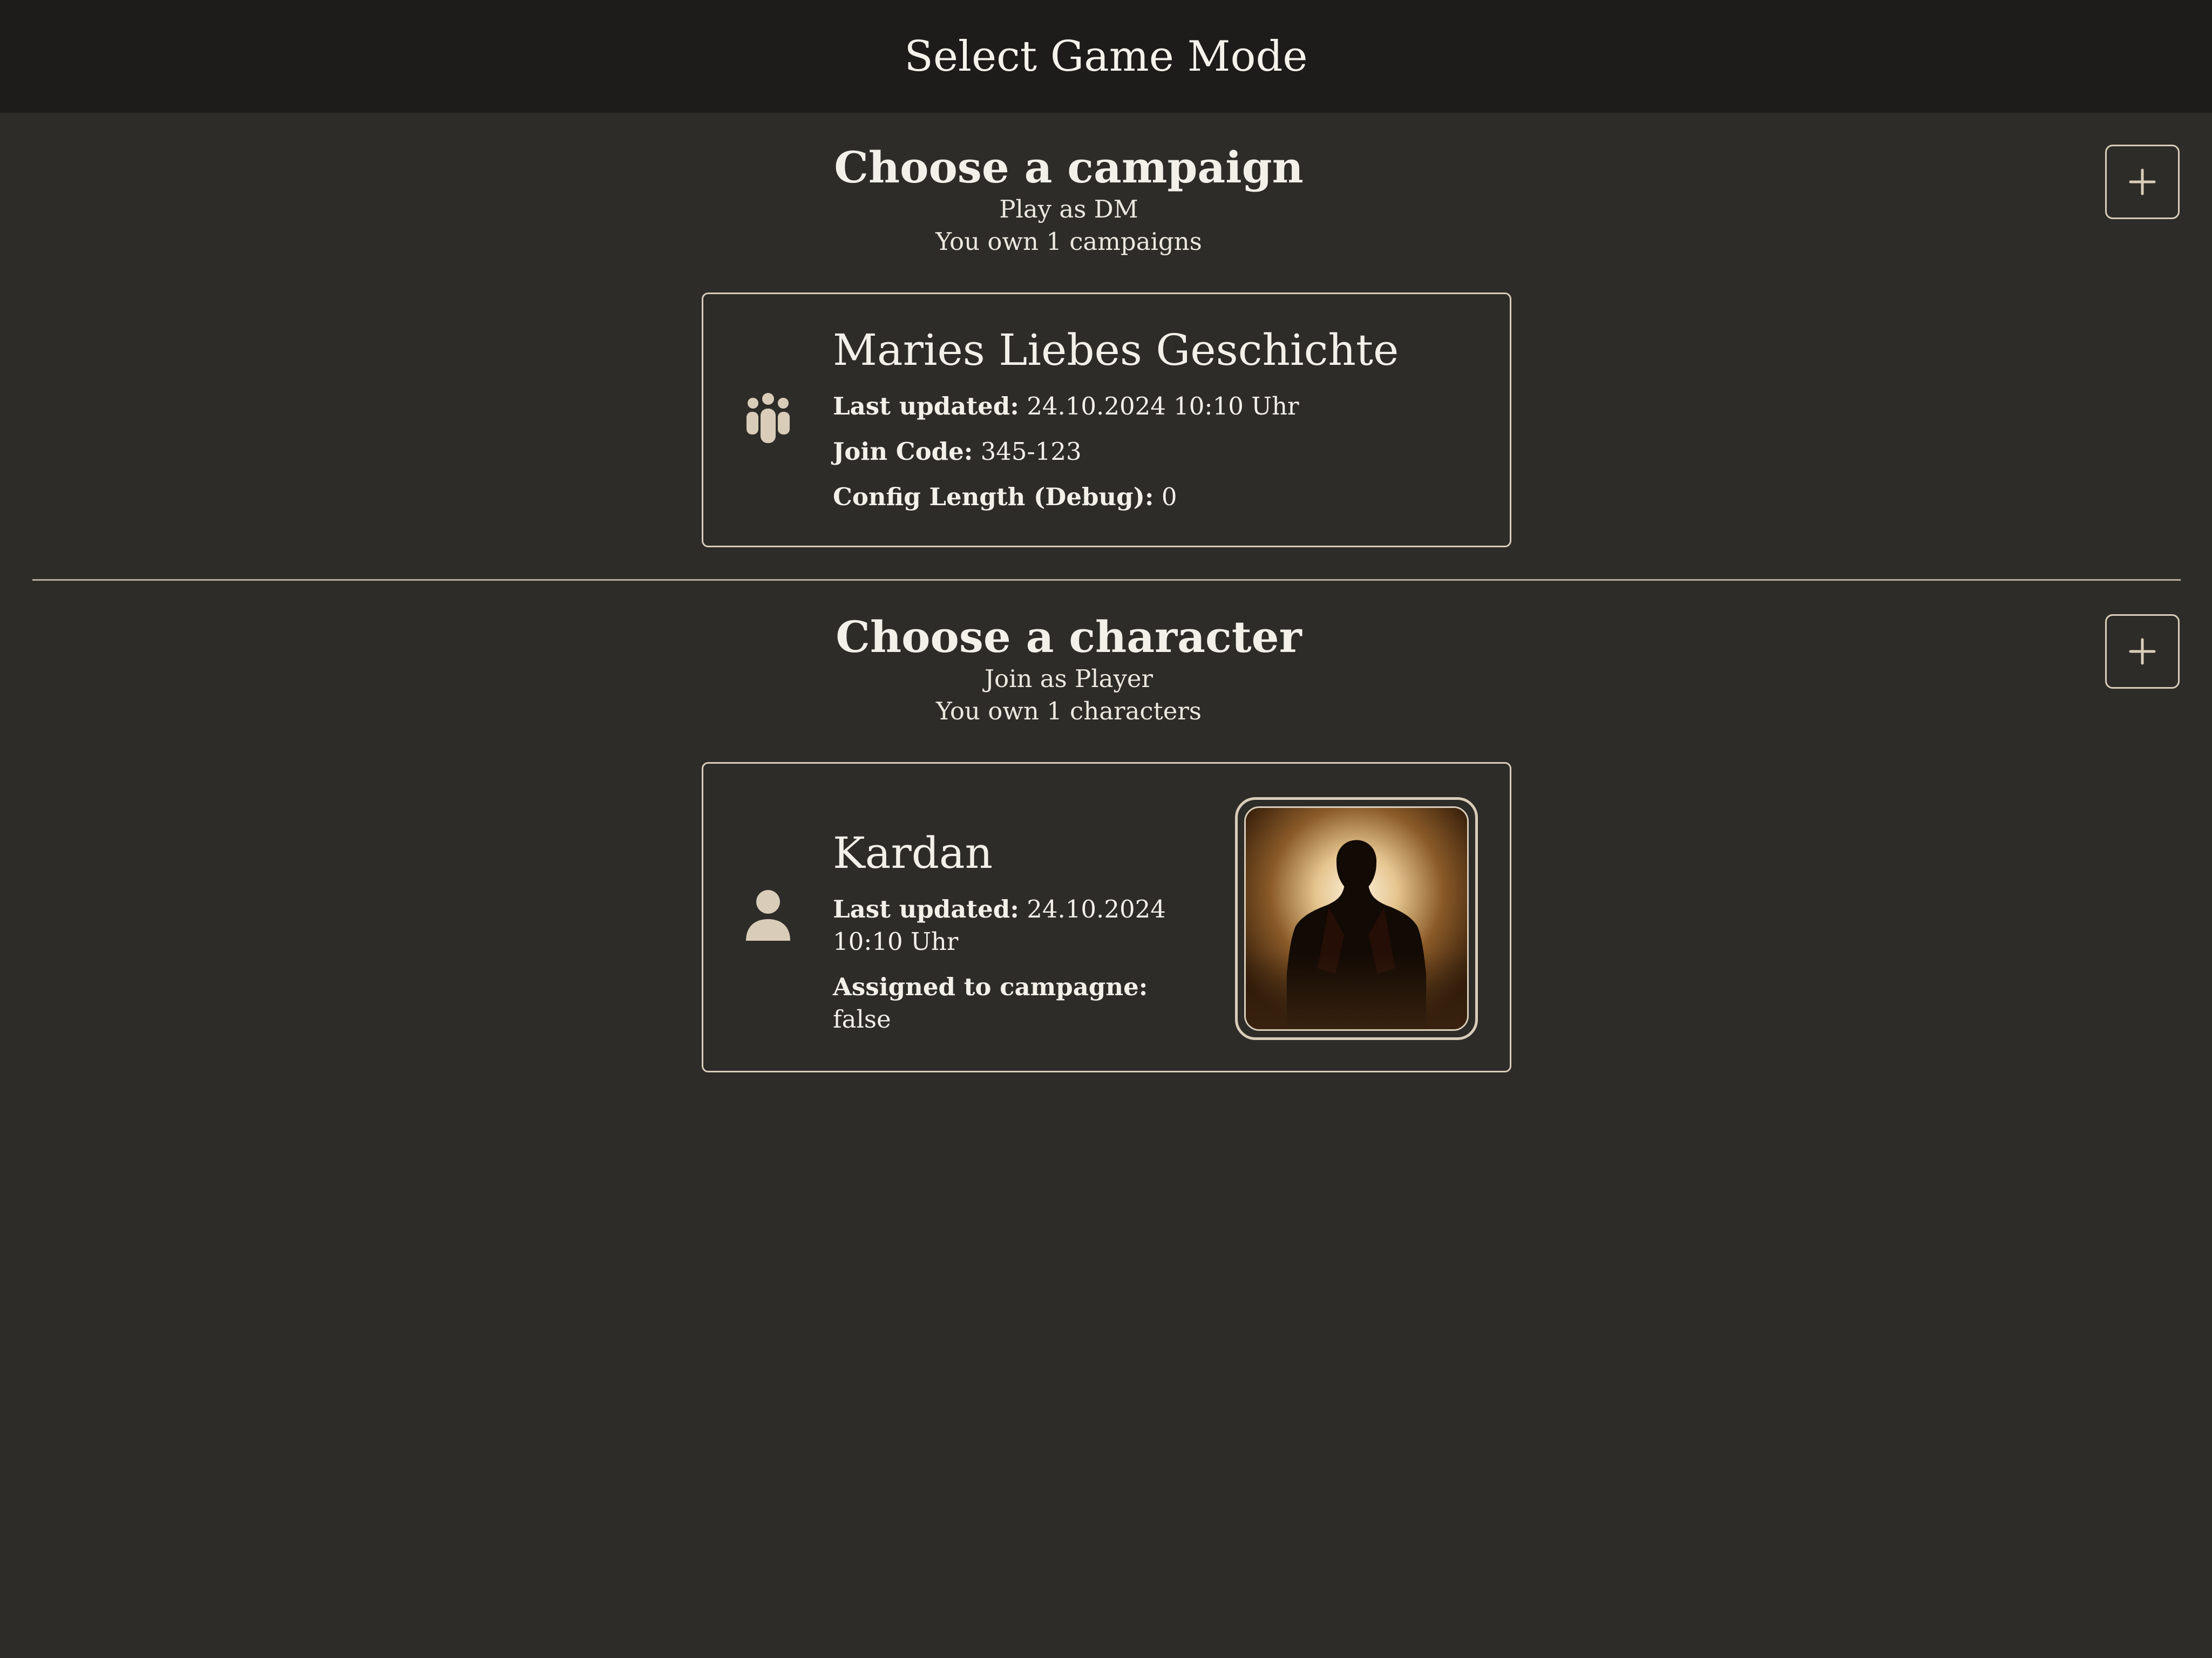 The height and width of the screenshot is (1658, 2212). Describe the element at coordinates (913, 853) in the screenshot. I see `character-name: Kardan` at that location.